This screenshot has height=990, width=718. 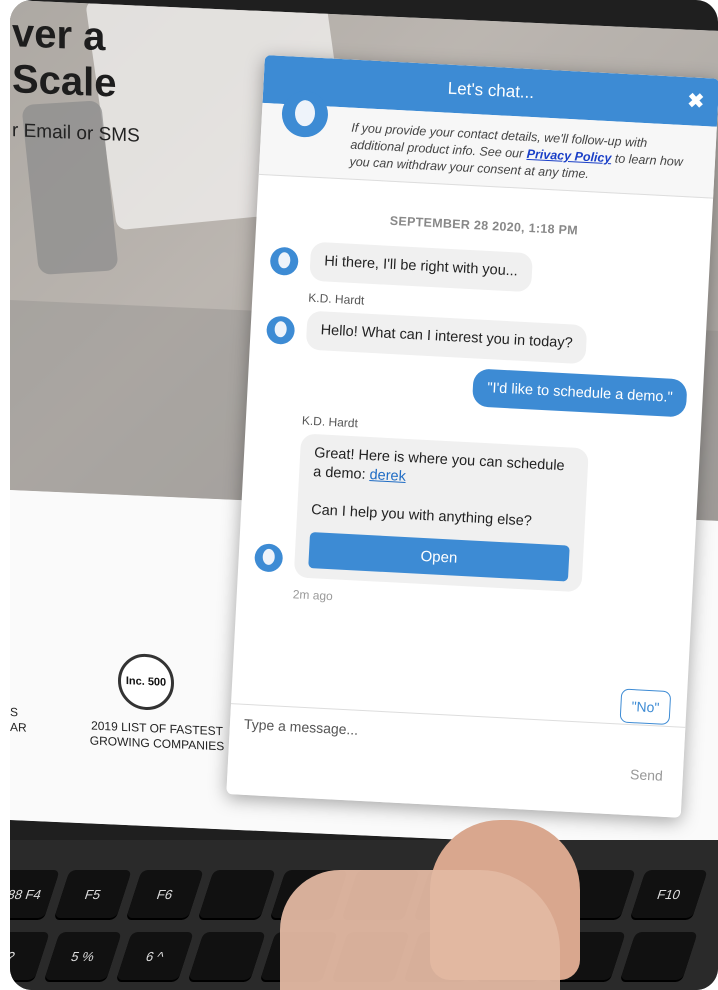 What do you see at coordinates (146, 682) in the screenshot?
I see `inc500-badge-icon: Inc. 500` at bounding box center [146, 682].